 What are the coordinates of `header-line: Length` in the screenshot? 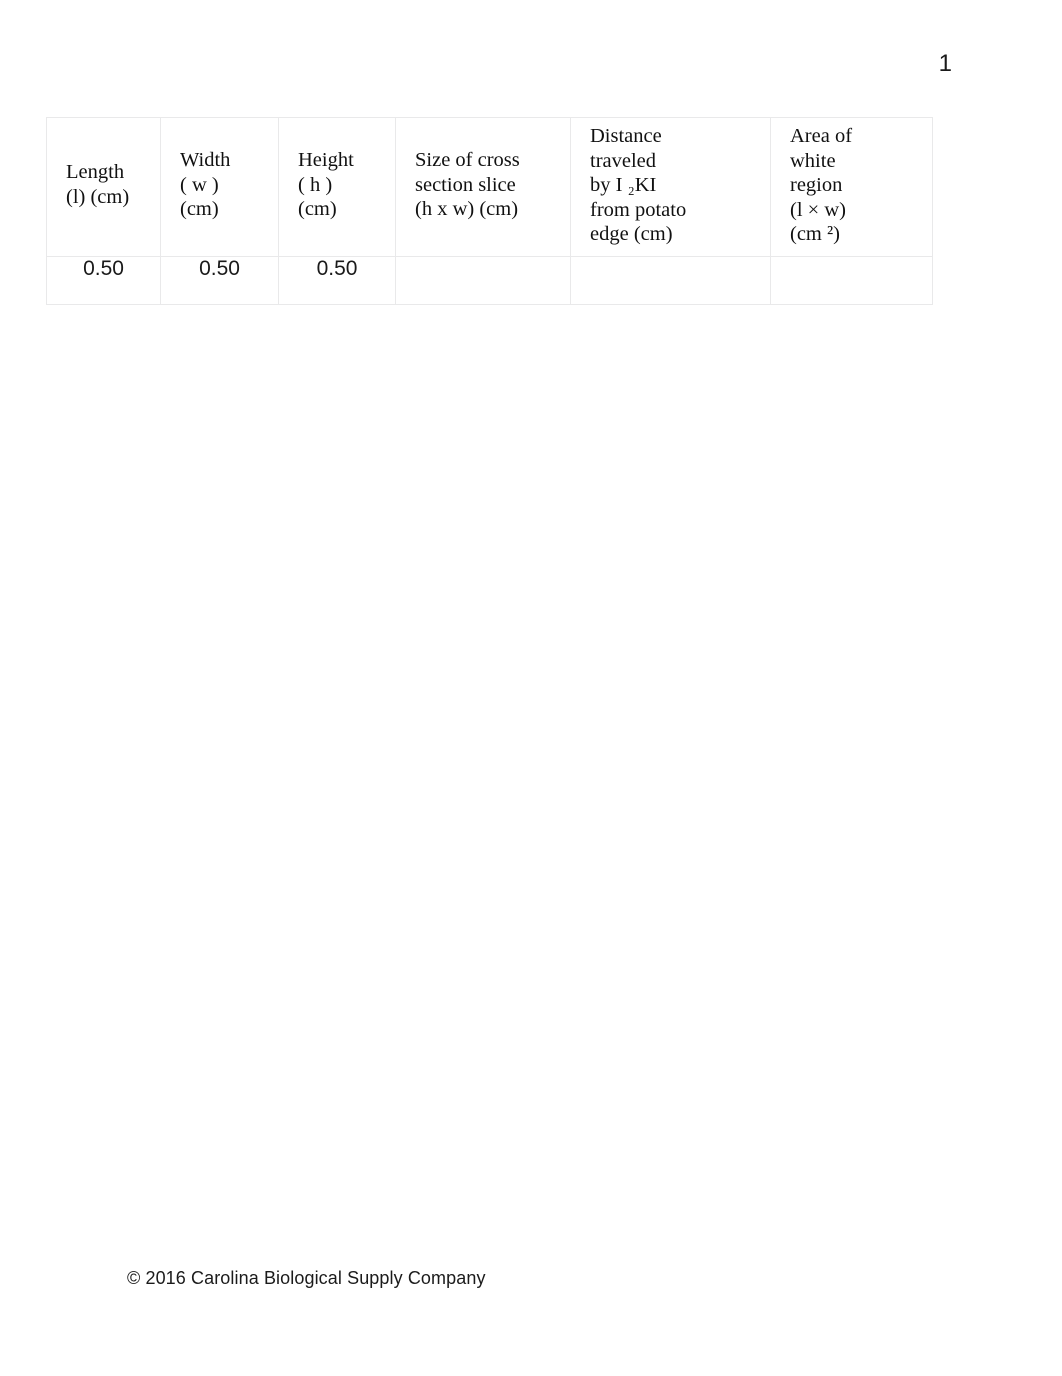 It's located at (95, 172).